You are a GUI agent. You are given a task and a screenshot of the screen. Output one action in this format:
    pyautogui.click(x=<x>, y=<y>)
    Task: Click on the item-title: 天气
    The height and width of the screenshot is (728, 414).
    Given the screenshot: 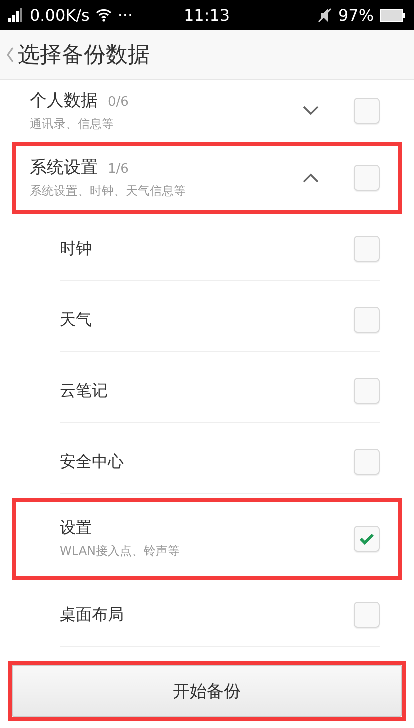 What is the action you would take?
    pyautogui.click(x=76, y=320)
    